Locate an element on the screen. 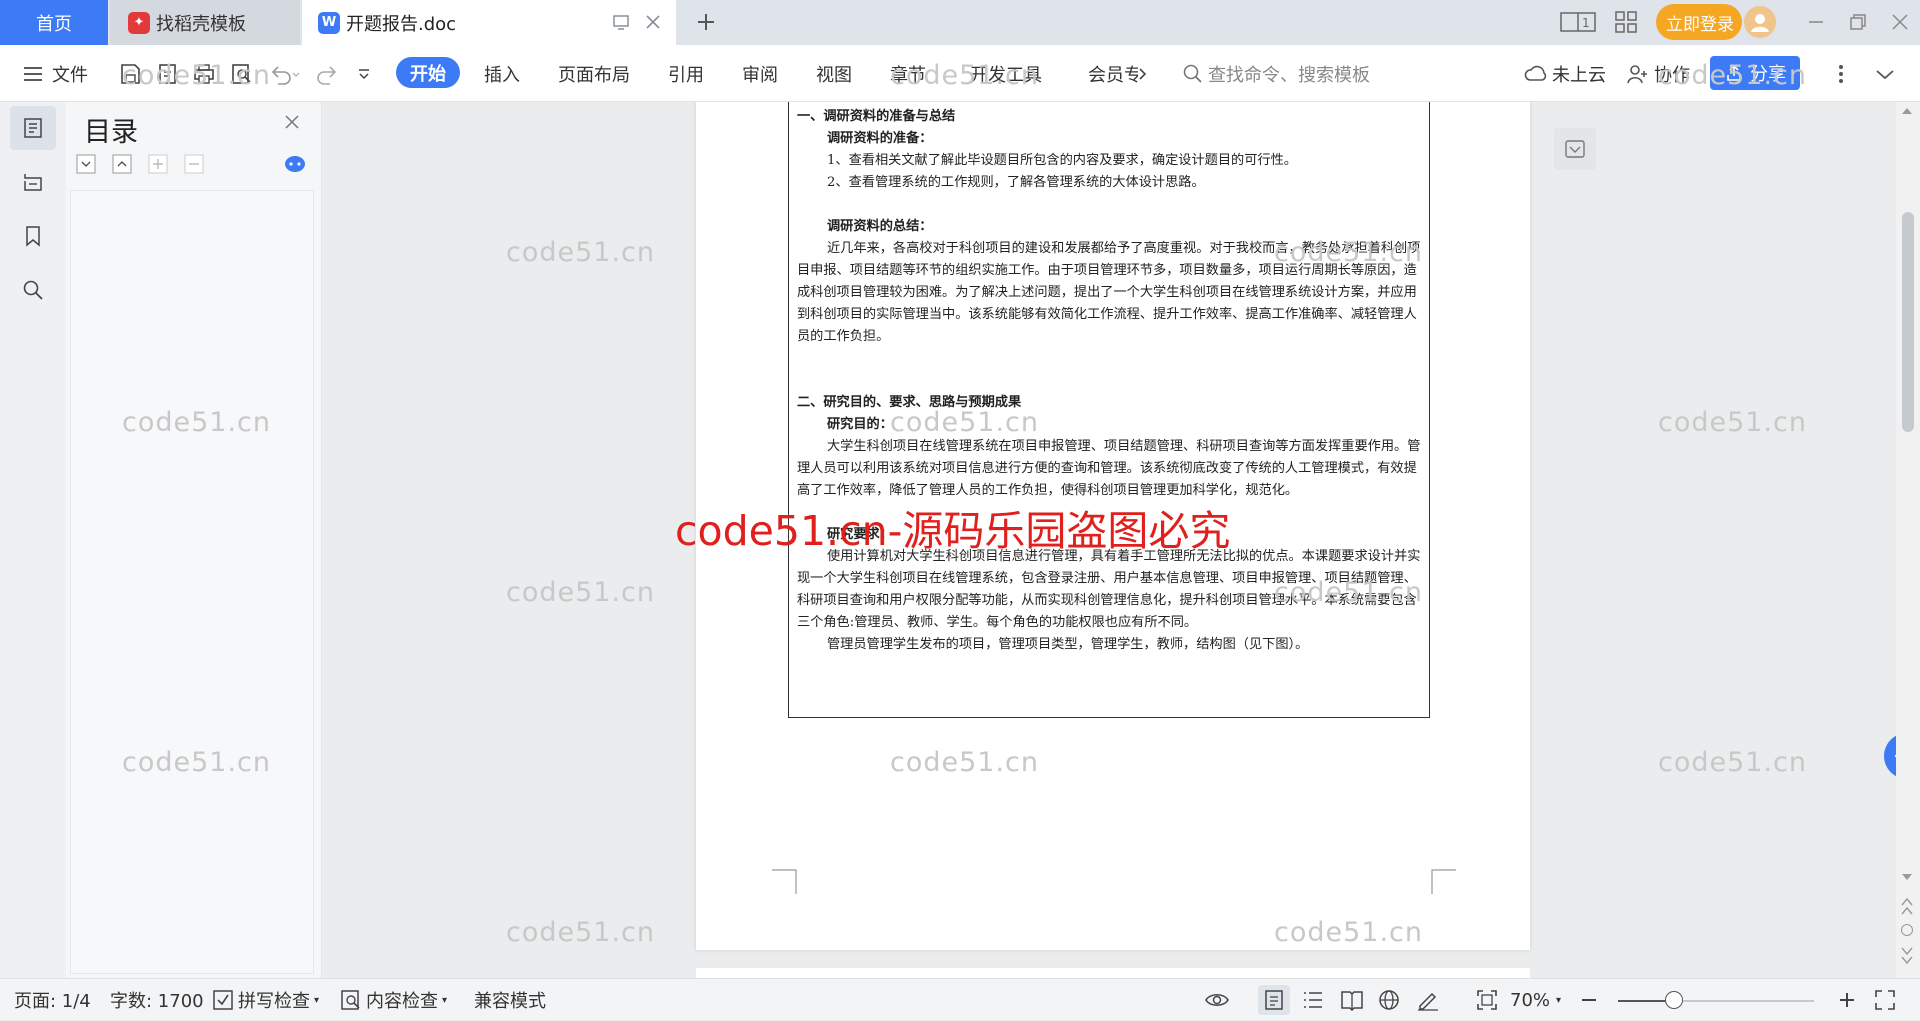  content-check: 内容检查 ▾ is located at coordinates (393, 1000).